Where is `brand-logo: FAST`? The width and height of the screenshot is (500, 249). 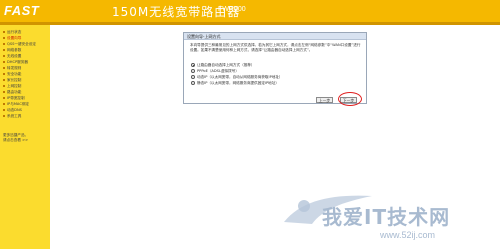 brand-logo: FAST is located at coordinates (22, 10).